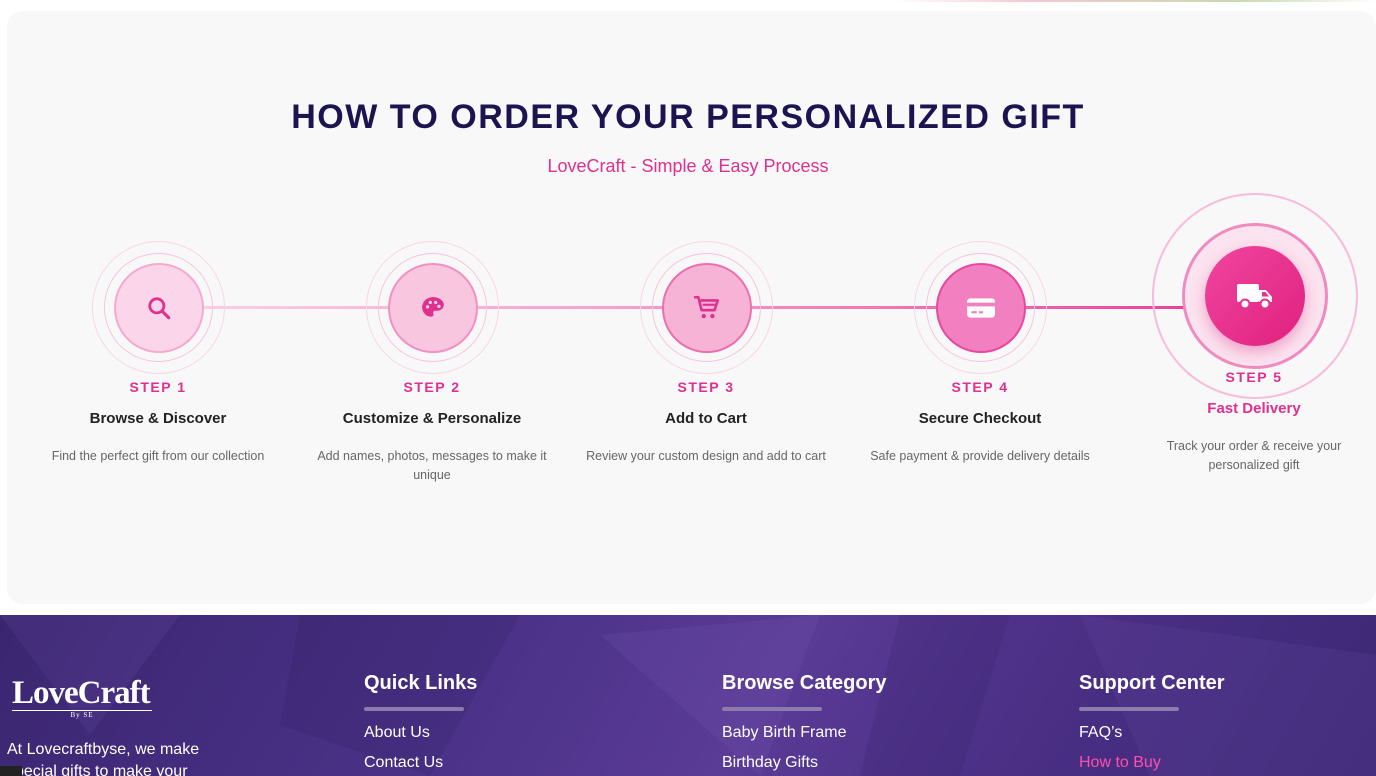 The width and height of the screenshot is (1376, 776). Describe the element at coordinates (158, 418) in the screenshot. I see `step-1-title: Browse & Discover` at that location.